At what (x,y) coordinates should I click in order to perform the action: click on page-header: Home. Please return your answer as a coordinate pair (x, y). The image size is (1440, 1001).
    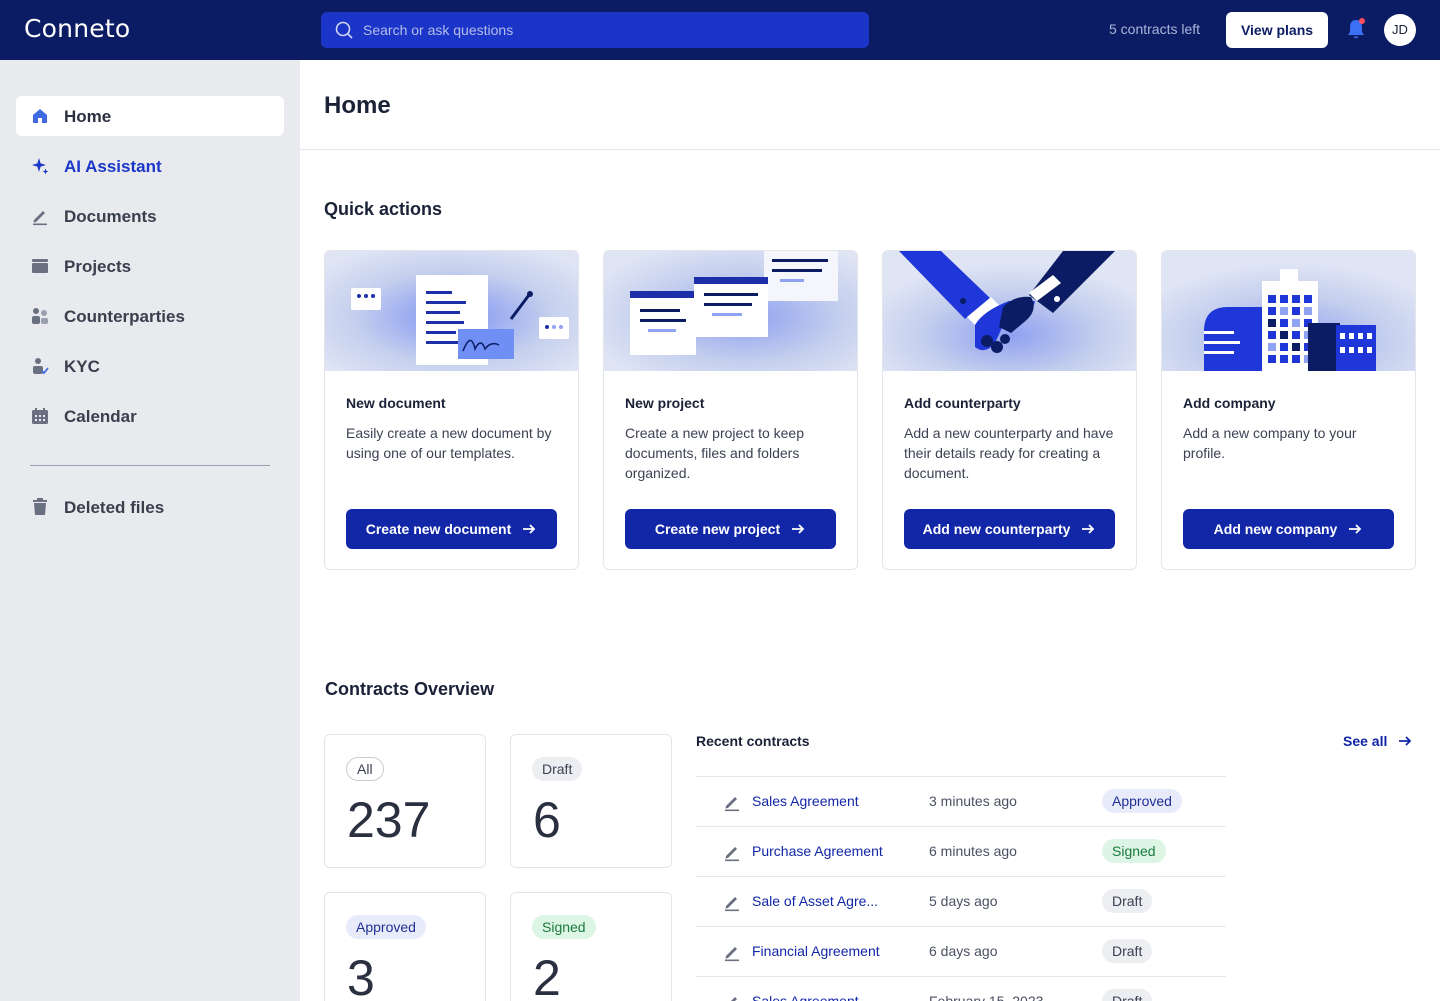
    Looking at the image, I should click on (870, 105).